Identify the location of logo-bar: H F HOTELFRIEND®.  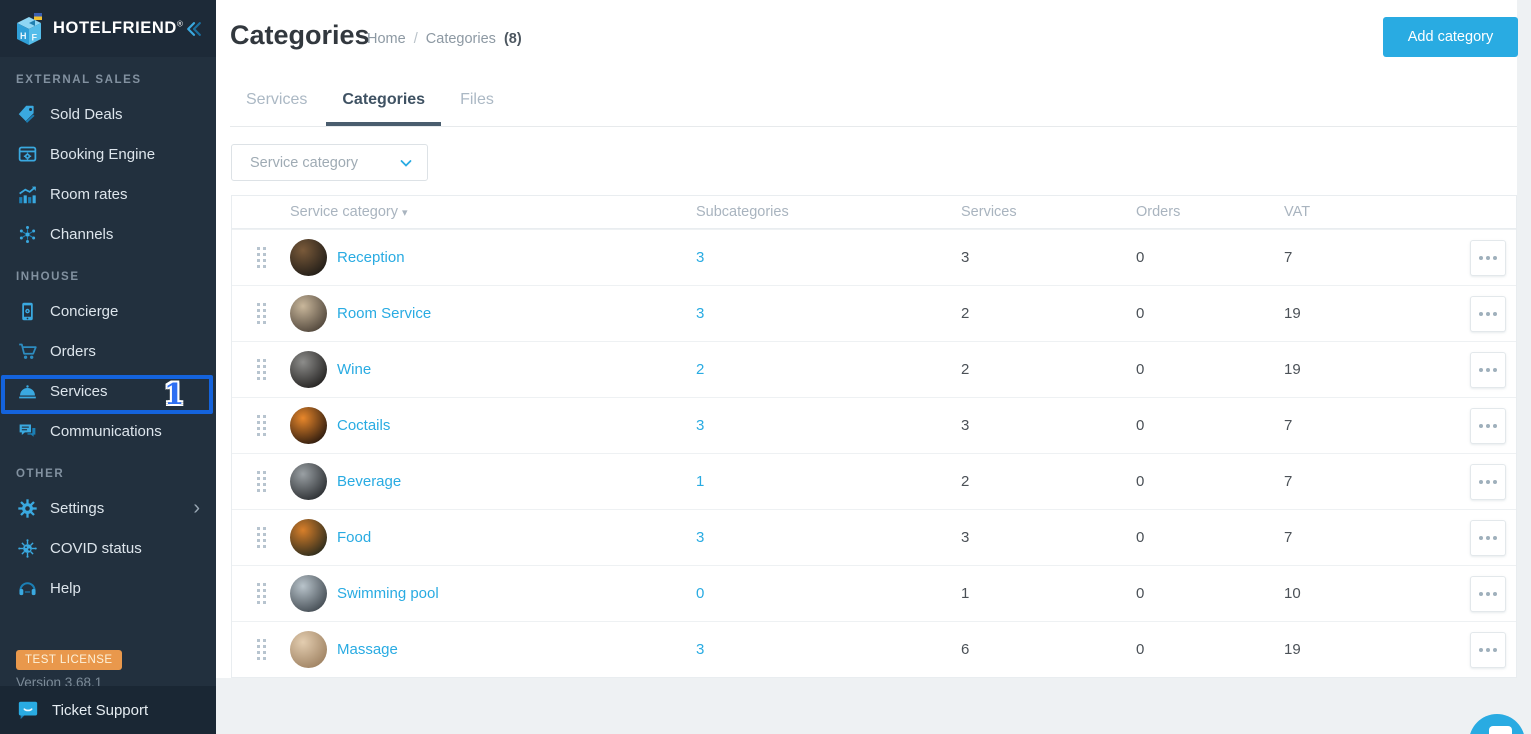
(108, 28).